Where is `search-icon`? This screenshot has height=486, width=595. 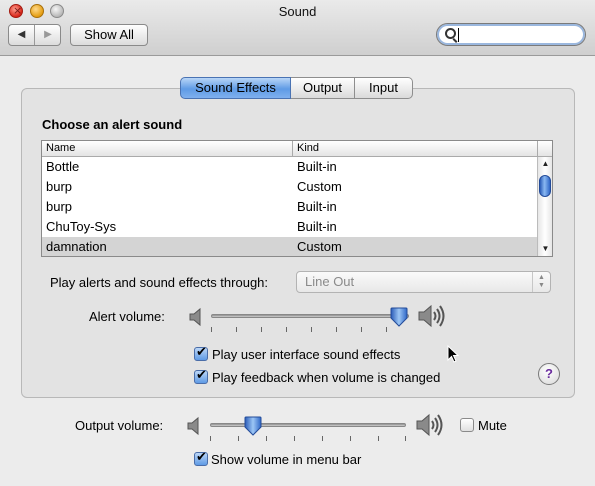
search-icon is located at coordinates (450, 33).